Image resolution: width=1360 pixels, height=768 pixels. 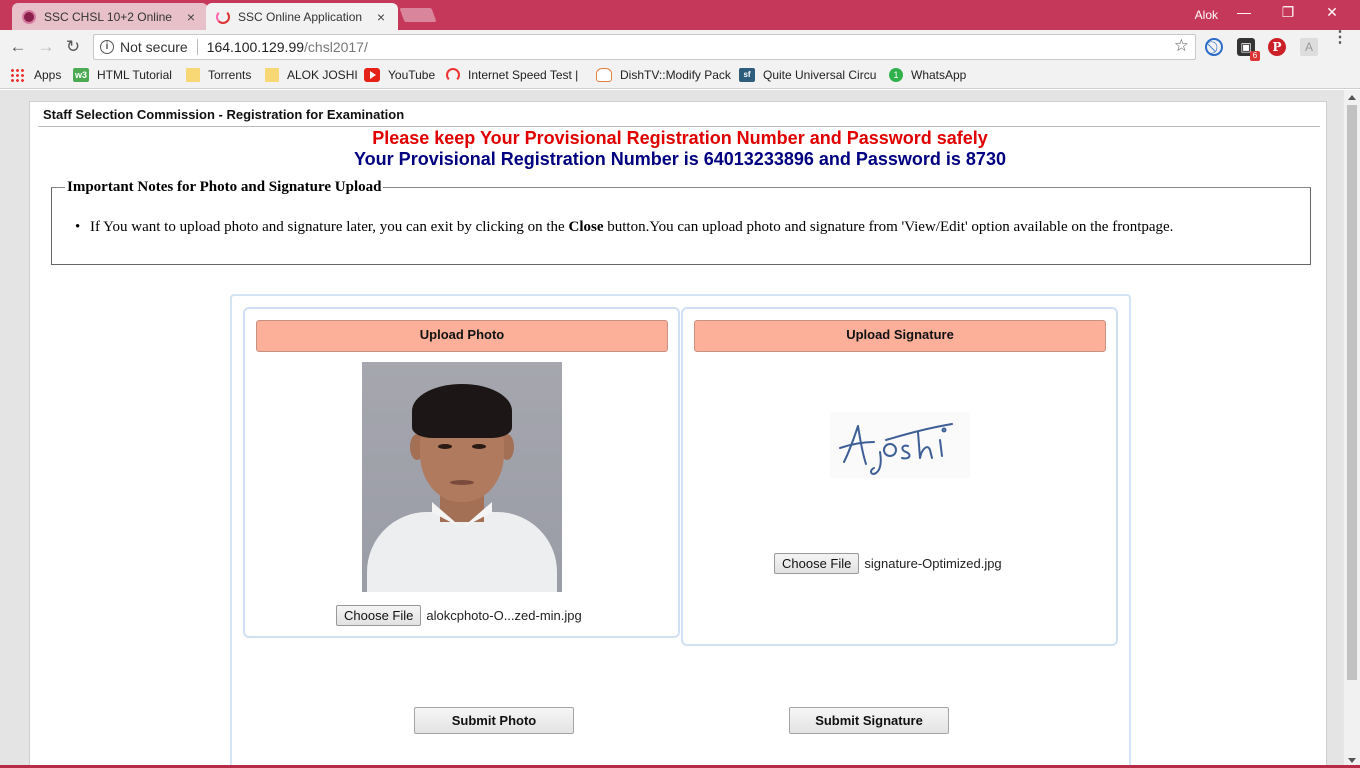 What do you see at coordinates (747, 75) in the screenshot?
I see `sf-icon: sf` at bounding box center [747, 75].